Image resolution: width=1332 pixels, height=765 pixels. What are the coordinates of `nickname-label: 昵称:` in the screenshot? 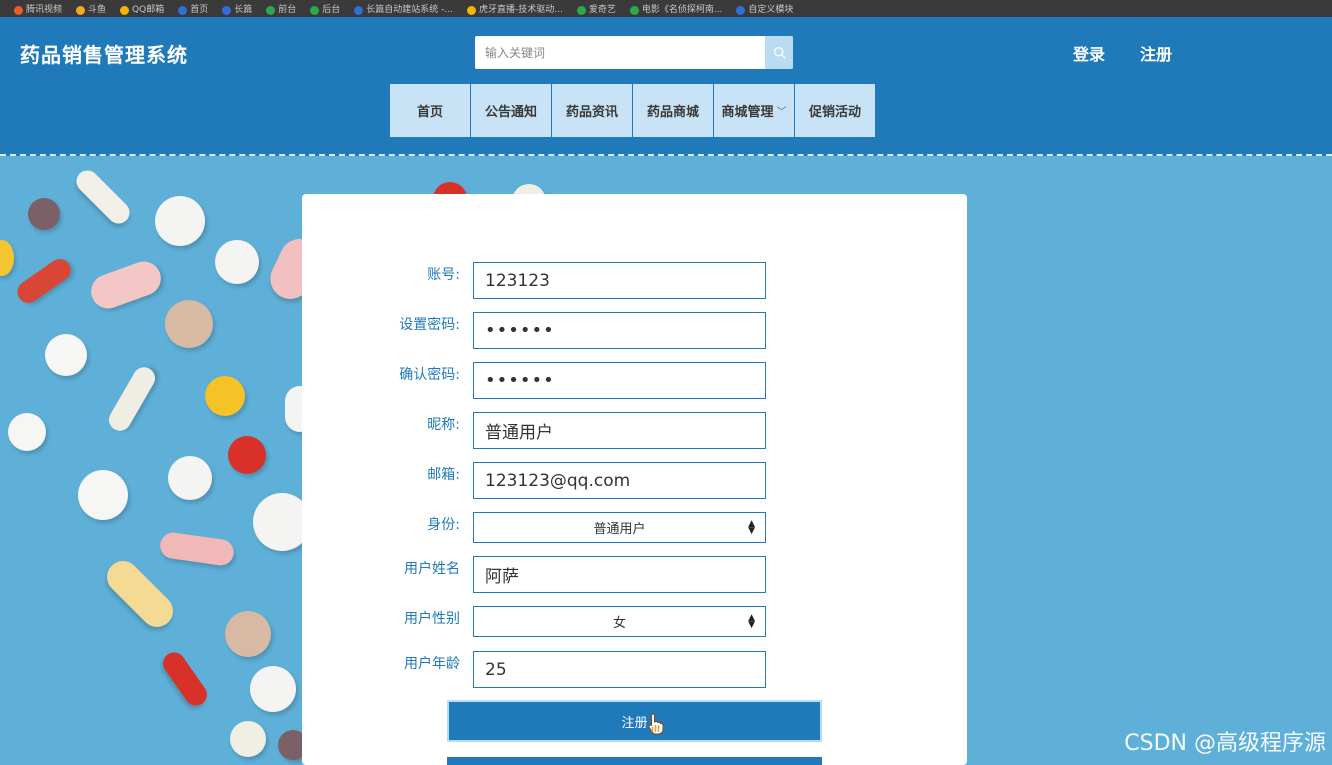 It's located at (443, 425).